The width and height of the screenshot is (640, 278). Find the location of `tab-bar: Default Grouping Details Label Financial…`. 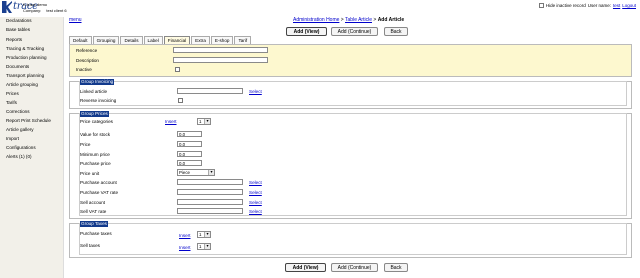

tab-bar: Default Grouping Details Label Financial… is located at coordinates (160, 40).